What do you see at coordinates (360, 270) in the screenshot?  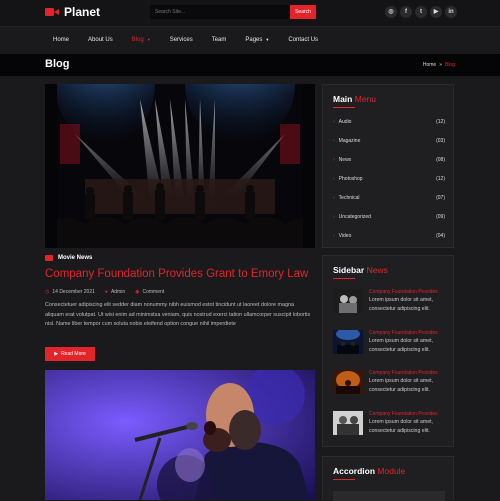 I see `widget-title: Sidebar News` at bounding box center [360, 270].